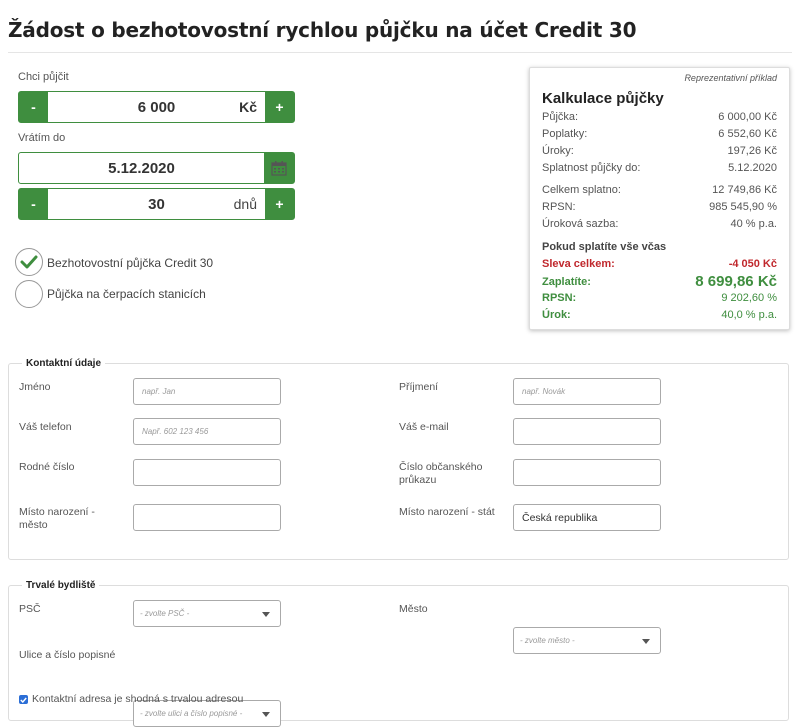 This screenshot has height=727, width=800. I want to click on birth-number-label: Rodné číslo, so click(47, 467).